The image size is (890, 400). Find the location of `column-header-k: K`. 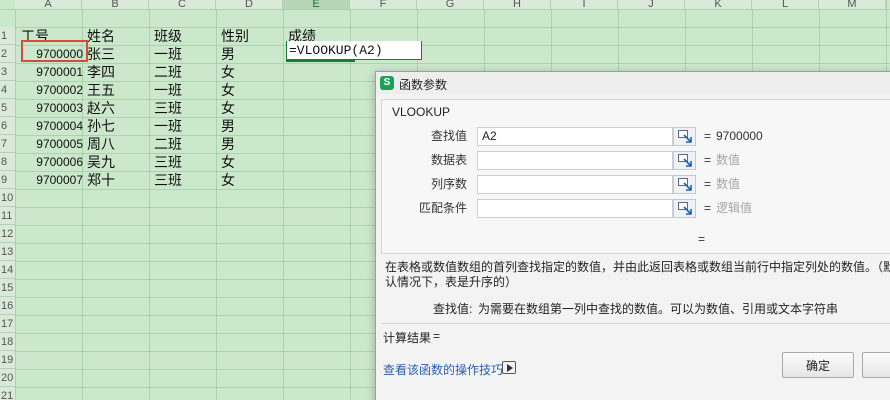

column-header-k: K is located at coordinates (718, 5).